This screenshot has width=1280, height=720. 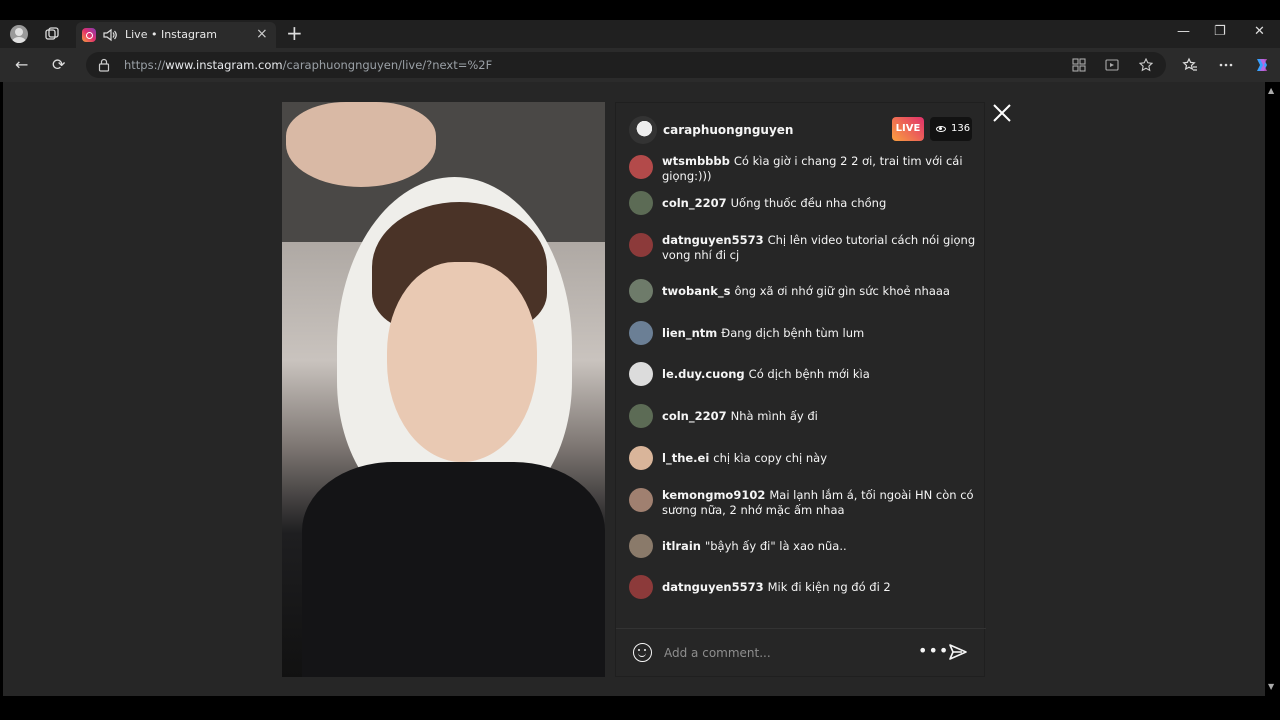 What do you see at coordinates (58, 64) in the screenshot?
I see `reload-button: ⟳` at bounding box center [58, 64].